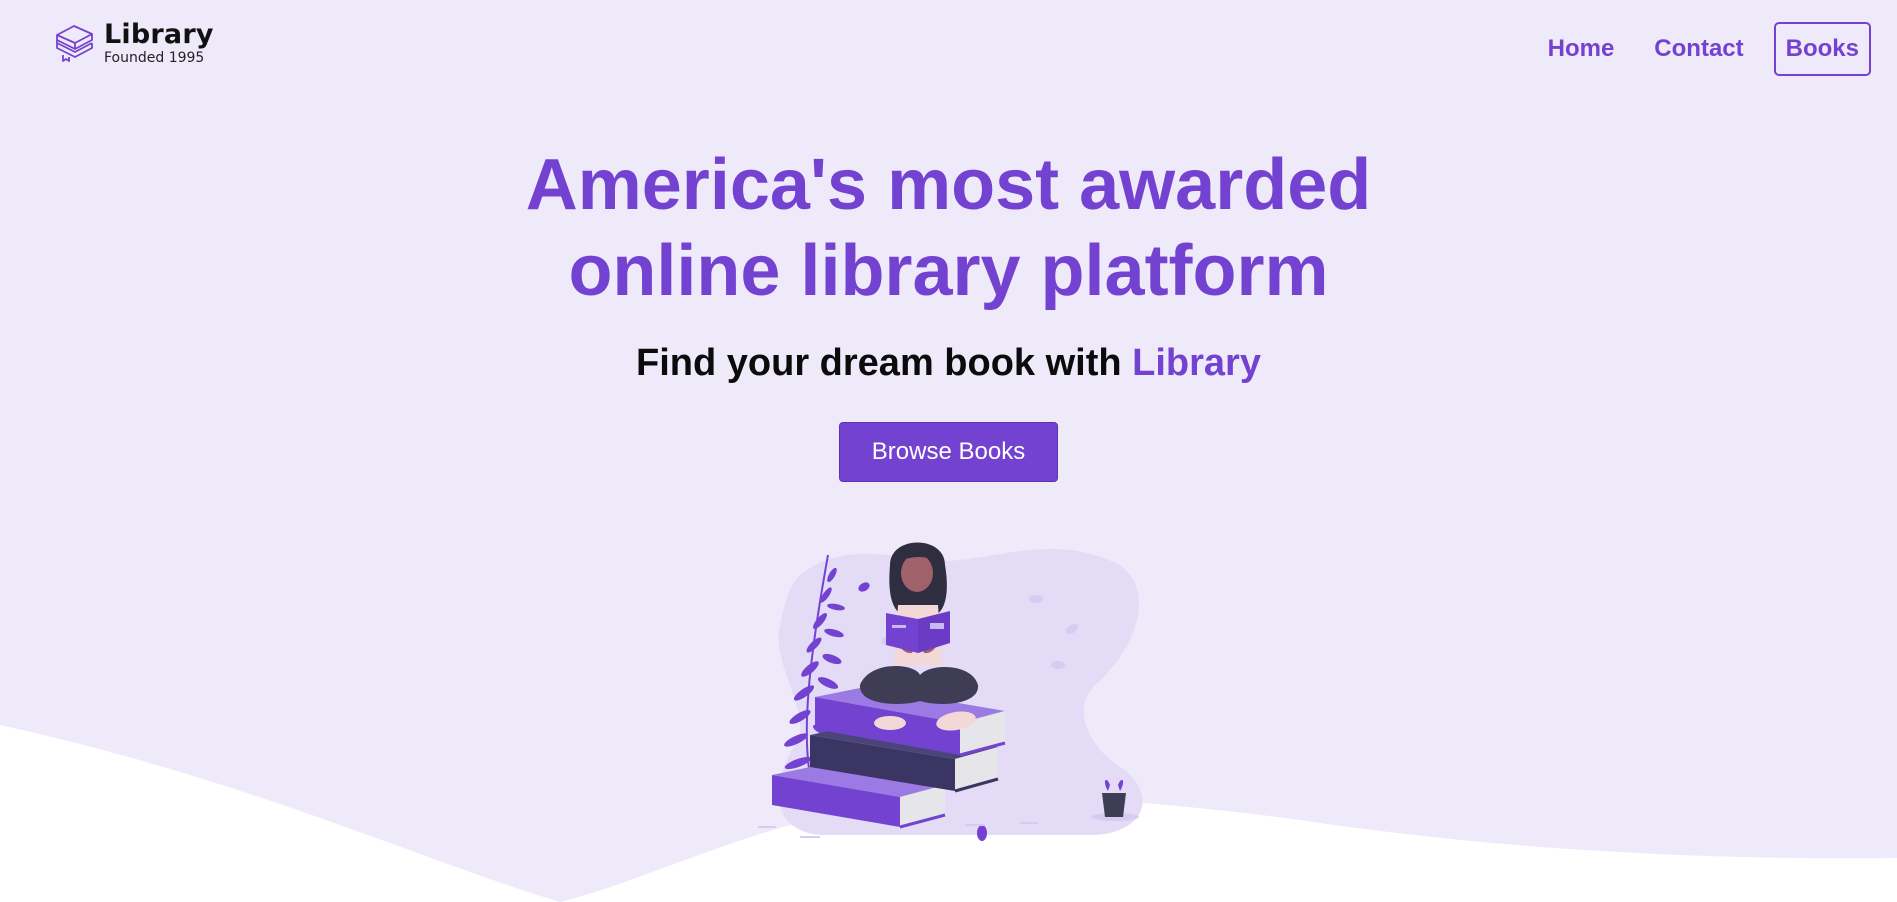 The width and height of the screenshot is (1897, 902). I want to click on stacked-books-icon, so click(74, 43).